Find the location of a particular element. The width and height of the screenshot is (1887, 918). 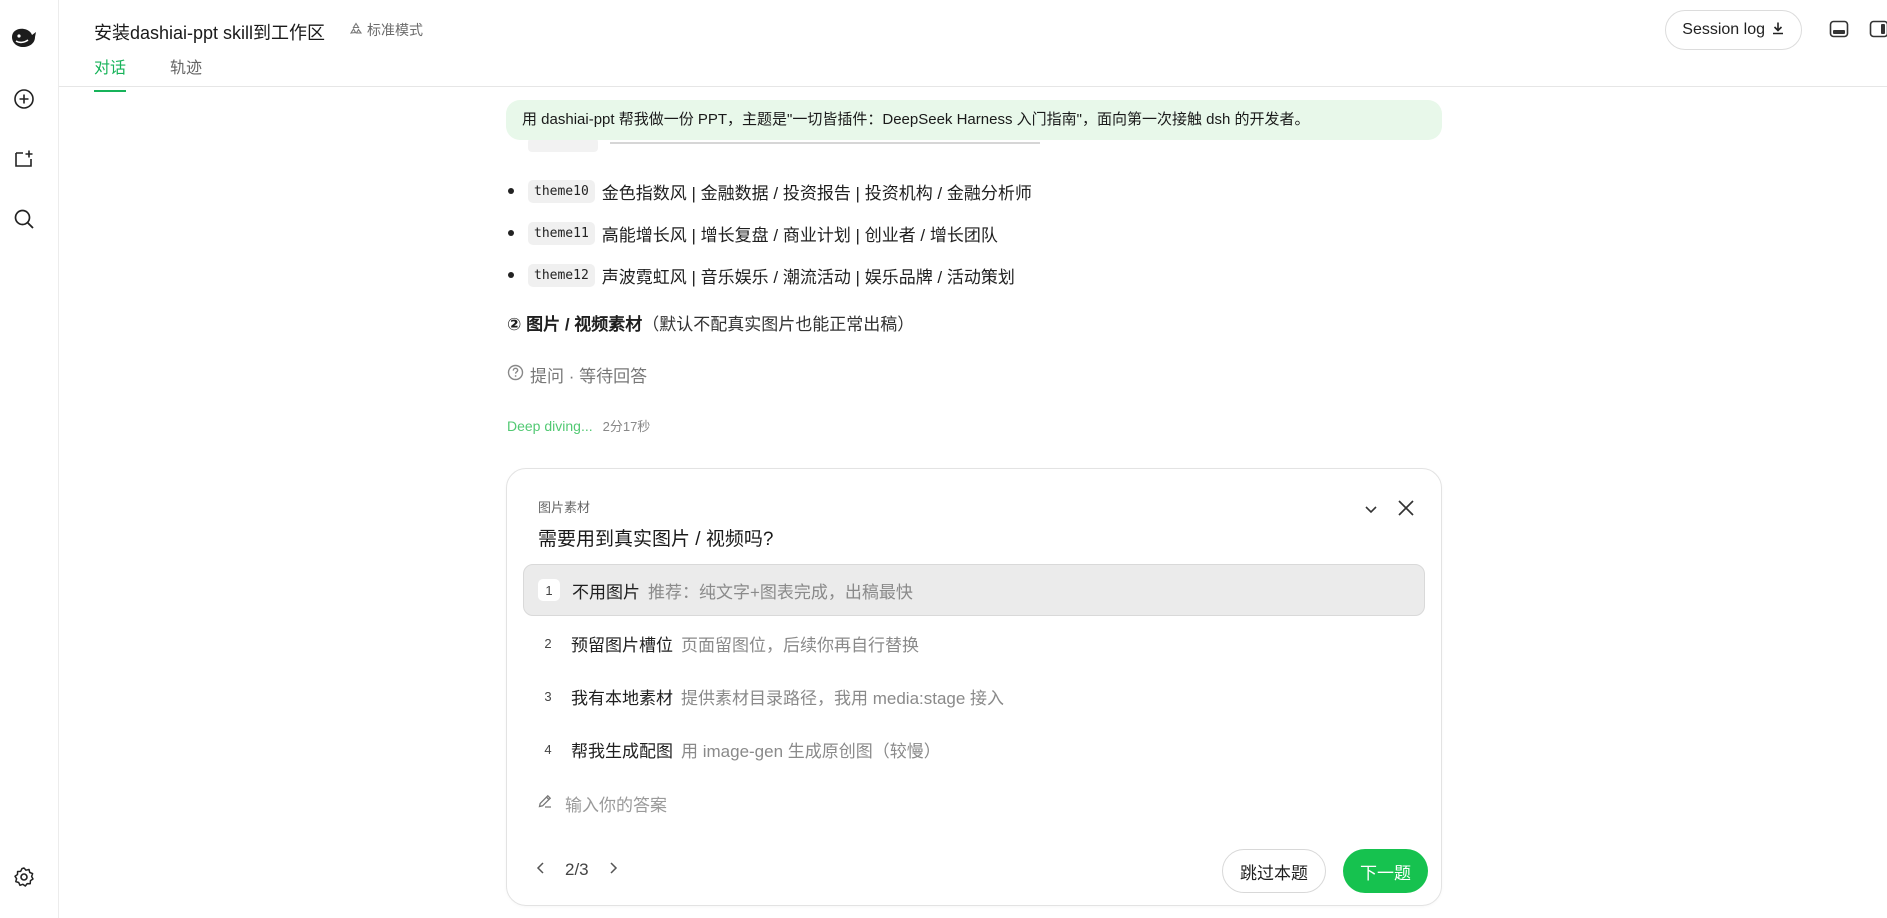

section-heading: ② 图片 / 视频素材（默认不配真实图片也能正常出稿） is located at coordinates (710, 322).